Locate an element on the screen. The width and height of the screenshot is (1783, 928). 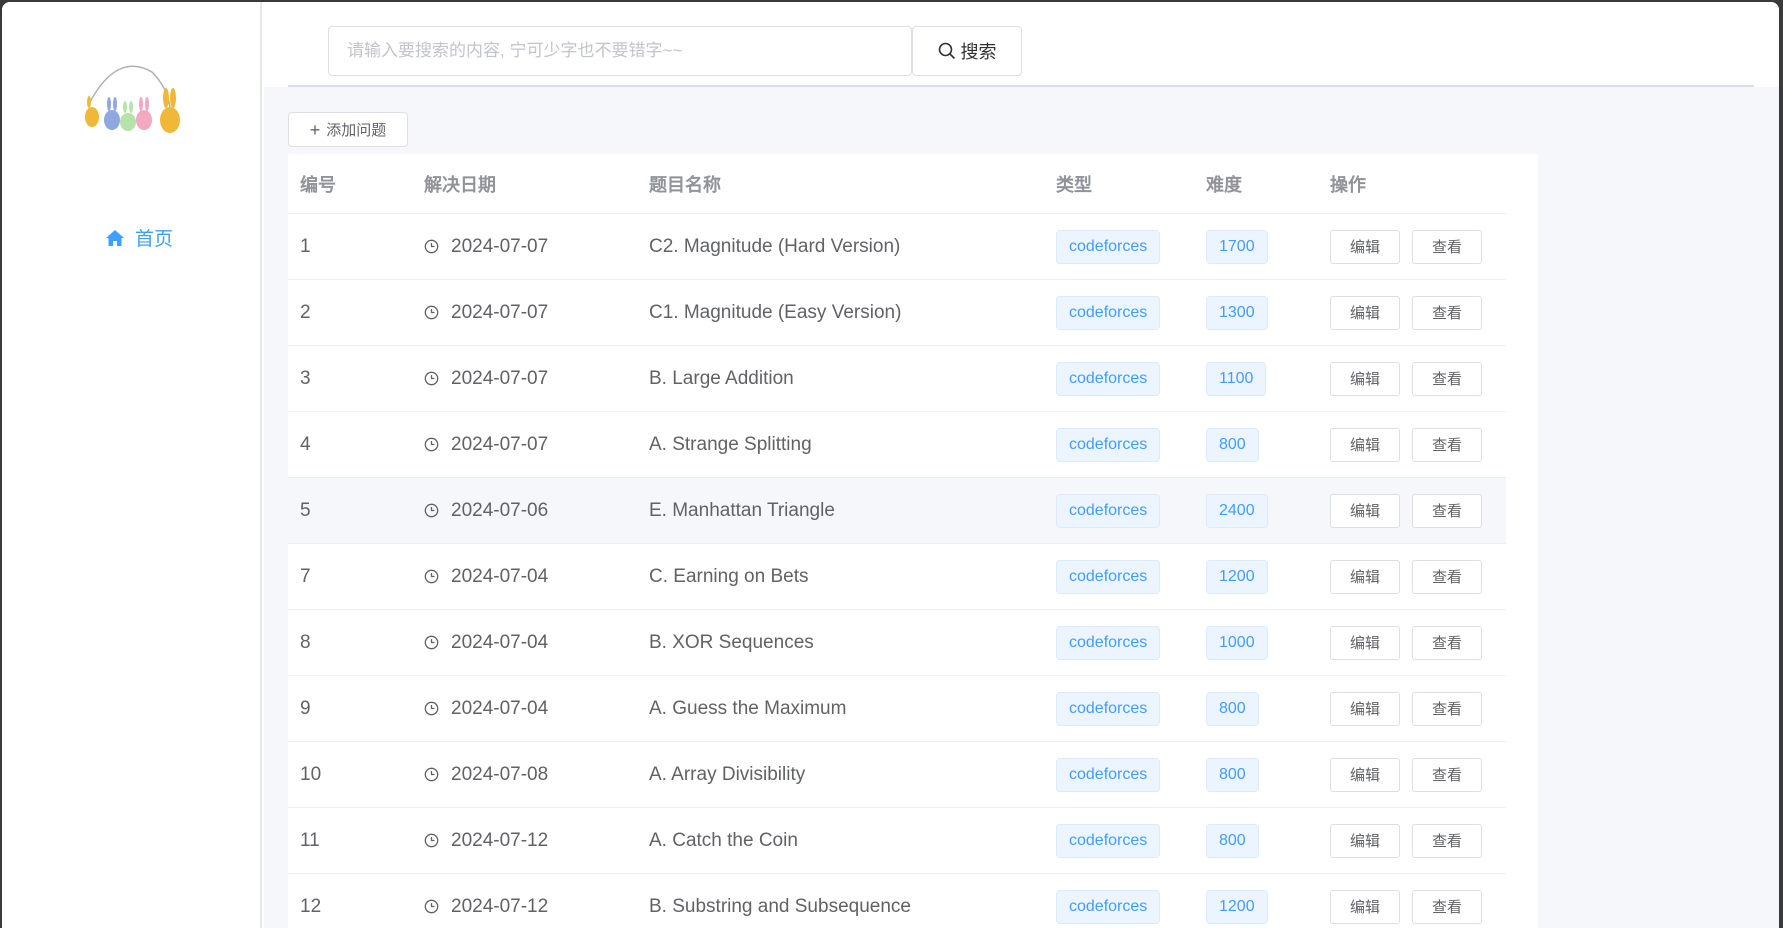
search-button: 搜索 is located at coordinates (967, 51).